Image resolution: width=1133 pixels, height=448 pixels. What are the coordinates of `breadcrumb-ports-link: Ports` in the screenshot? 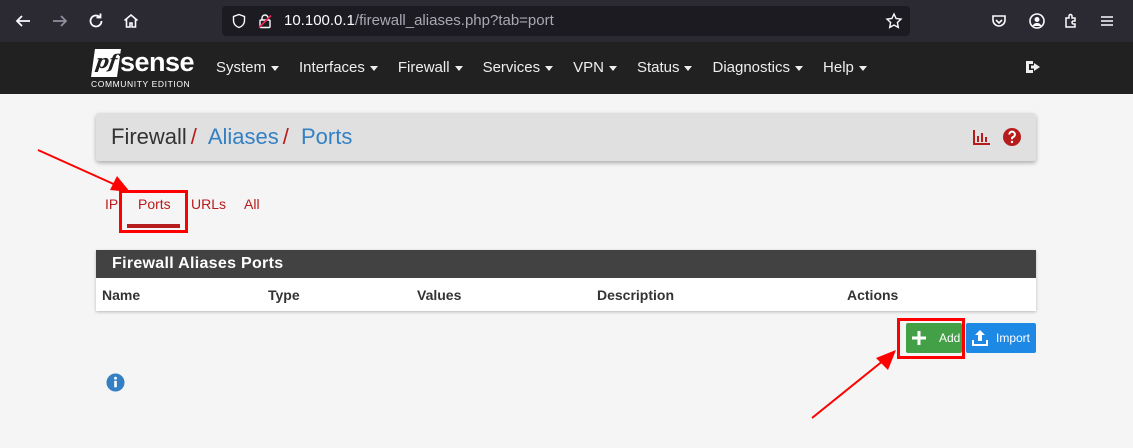 It's located at (326, 136).